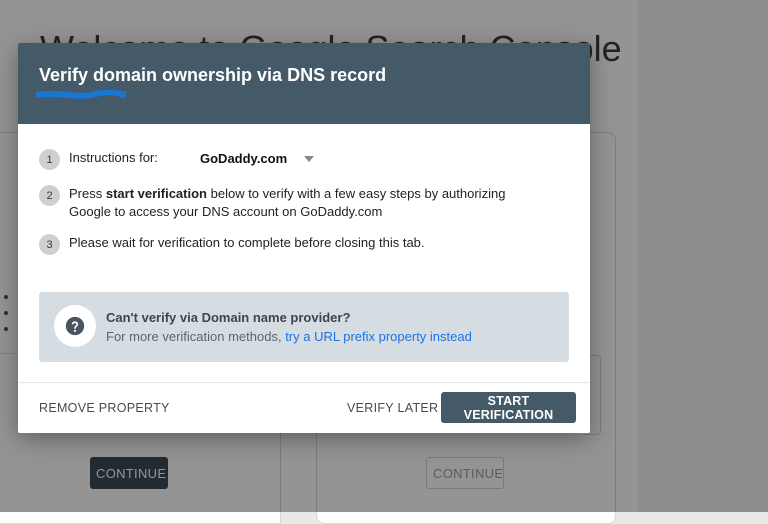 The image size is (768, 524). What do you see at coordinates (508, 407) in the screenshot?
I see `start-verification-button: START VERIFICATION` at bounding box center [508, 407].